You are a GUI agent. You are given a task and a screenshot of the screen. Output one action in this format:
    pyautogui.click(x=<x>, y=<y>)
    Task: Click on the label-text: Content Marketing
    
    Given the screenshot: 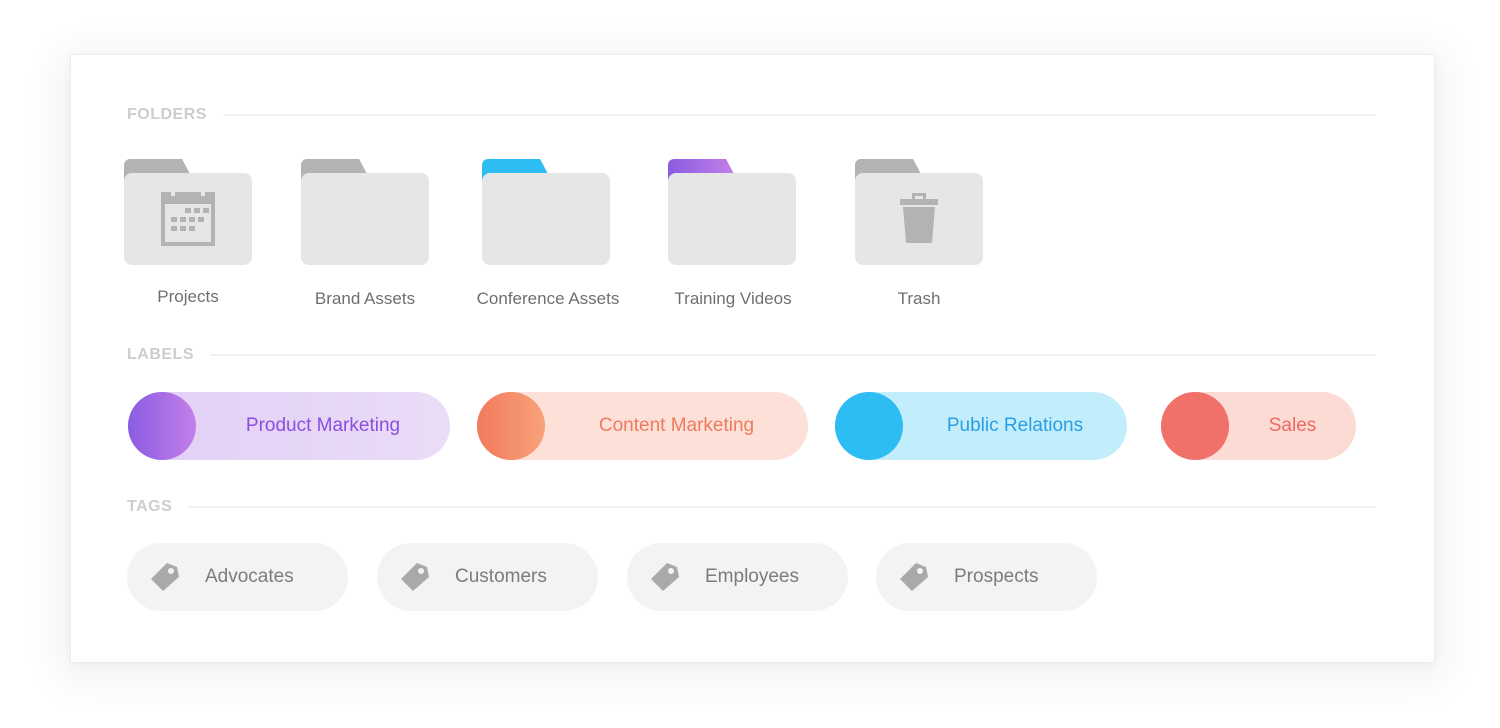 What is the action you would take?
    pyautogui.click(x=676, y=425)
    